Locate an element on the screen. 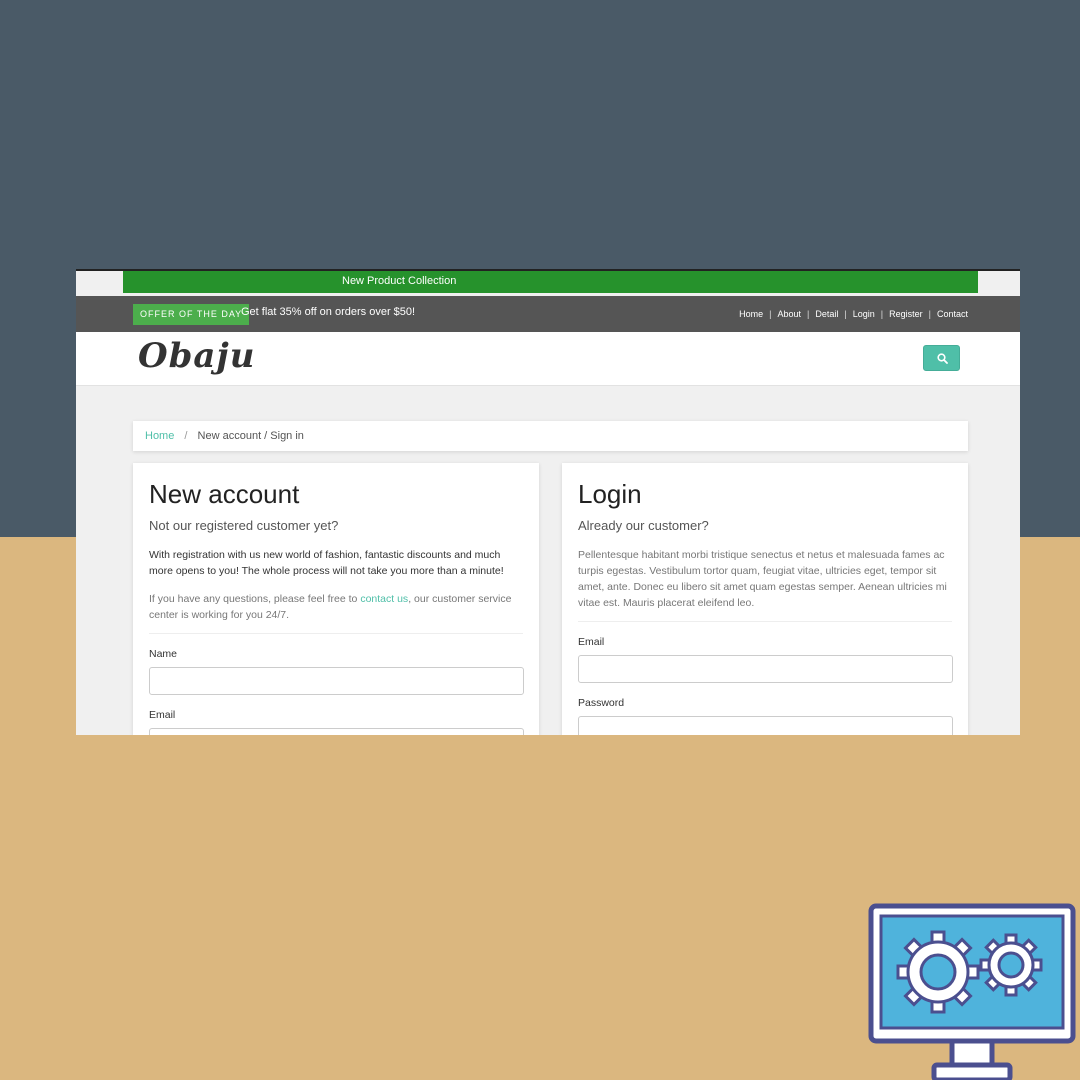  offer-of-the-day-badge: OFFER OF THE DAY is located at coordinates (191, 314).